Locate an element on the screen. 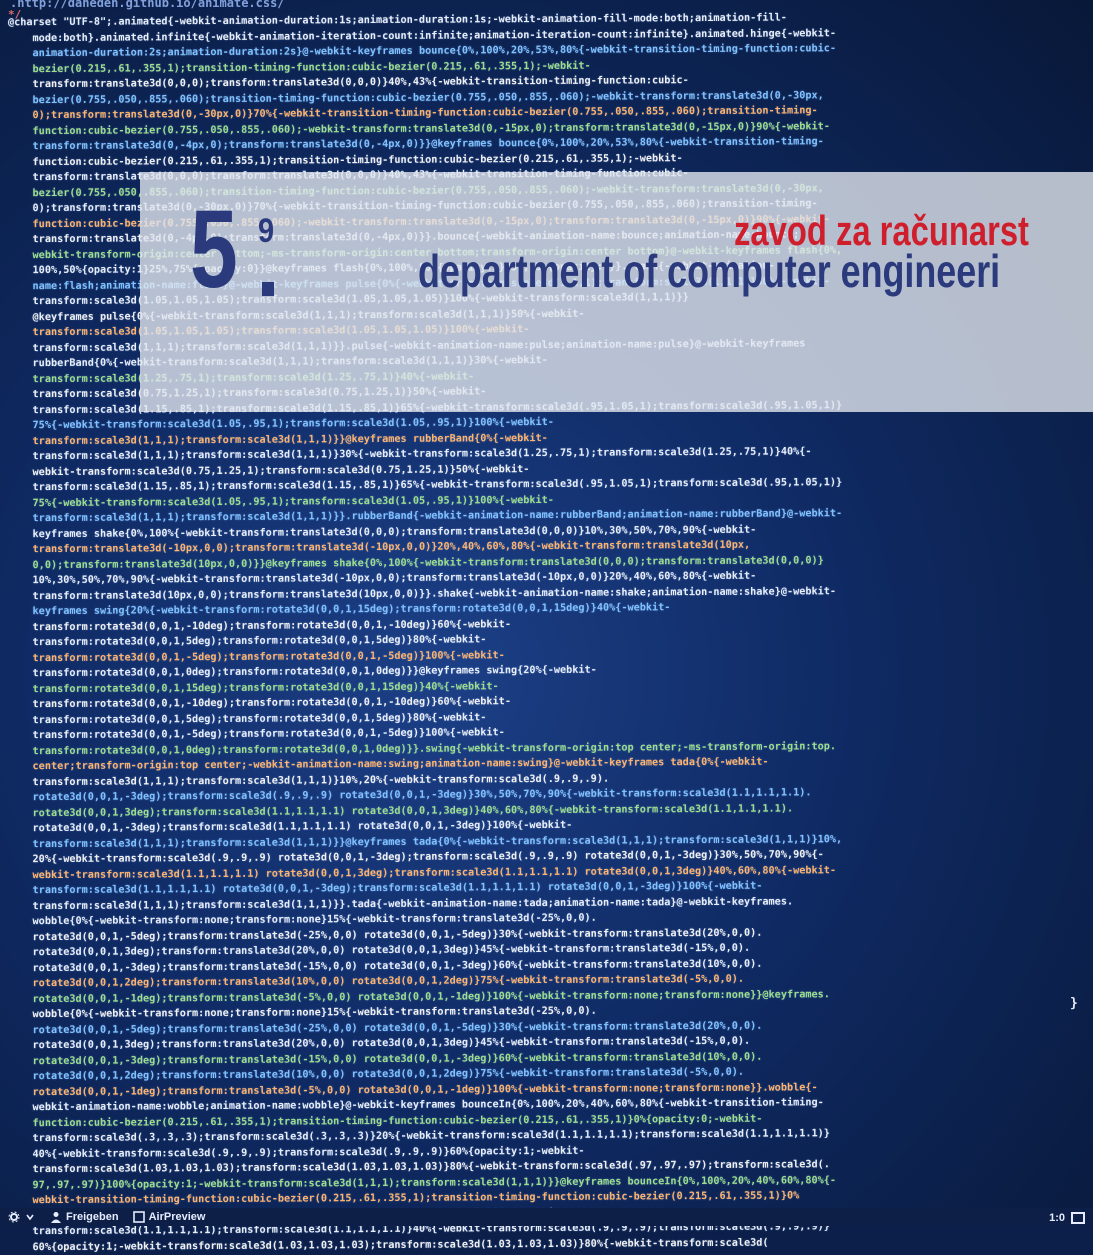 This screenshot has height=1255, width=1093. window-icon is located at coordinates (138, 1217).